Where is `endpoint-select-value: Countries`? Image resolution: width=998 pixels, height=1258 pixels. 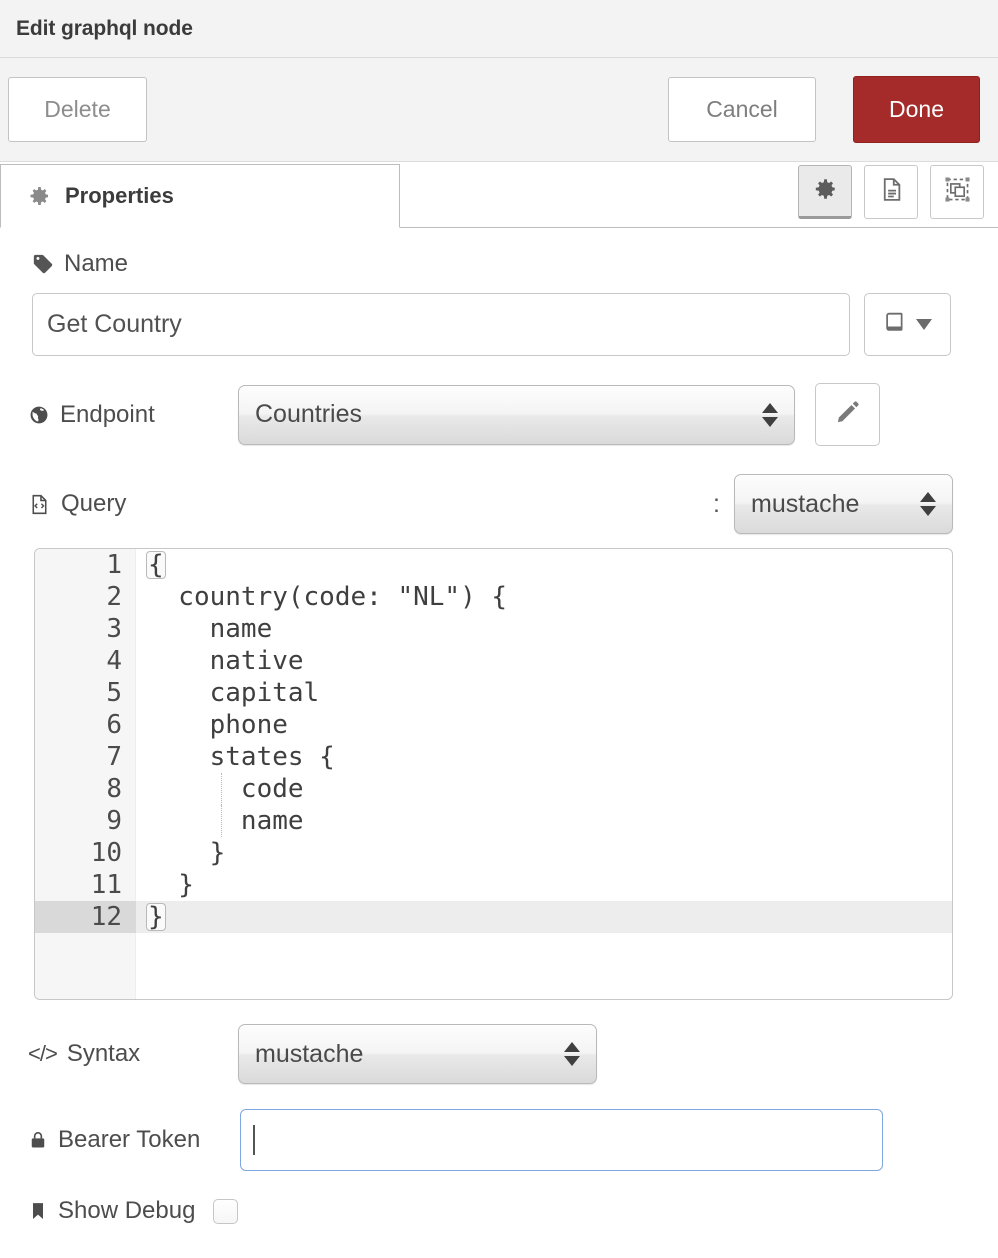 endpoint-select-value: Countries is located at coordinates (308, 414).